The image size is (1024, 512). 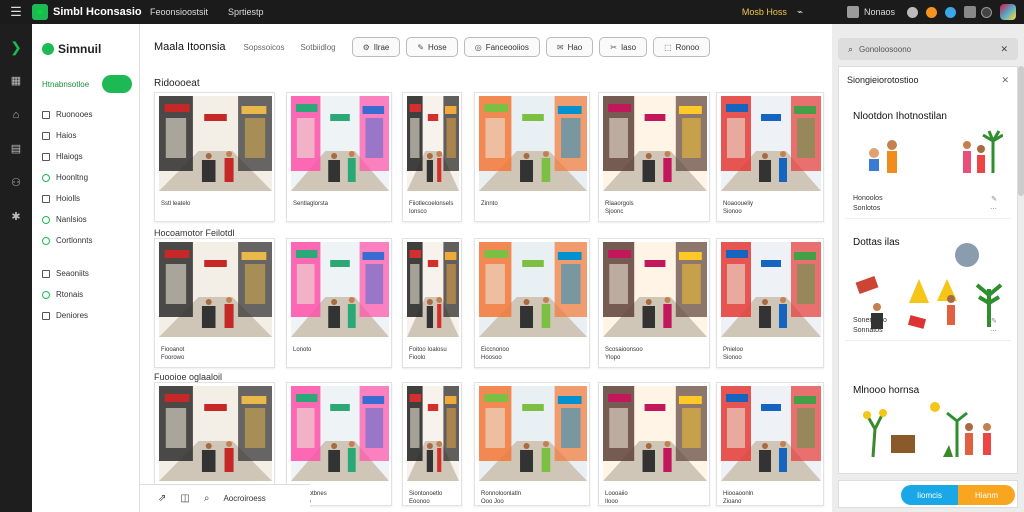 What do you see at coordinates (928, 282) in the screenshot?
I see `suggestion-card-2: Dottas ilas Sonenomo Sonnatos ✎ ⋯` at bounding box center [928, 282].